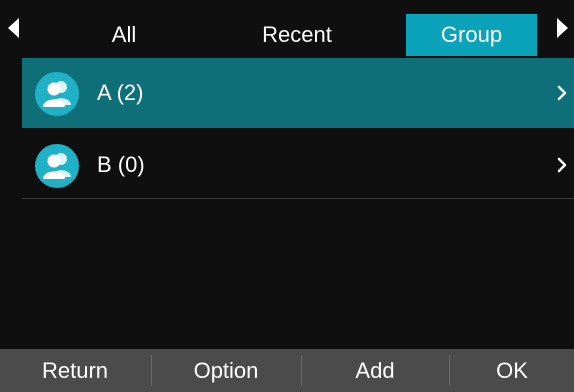  Describe the element at coordinates (120, 92) in the screenshot. I see `group-name: A (2)` at that location.